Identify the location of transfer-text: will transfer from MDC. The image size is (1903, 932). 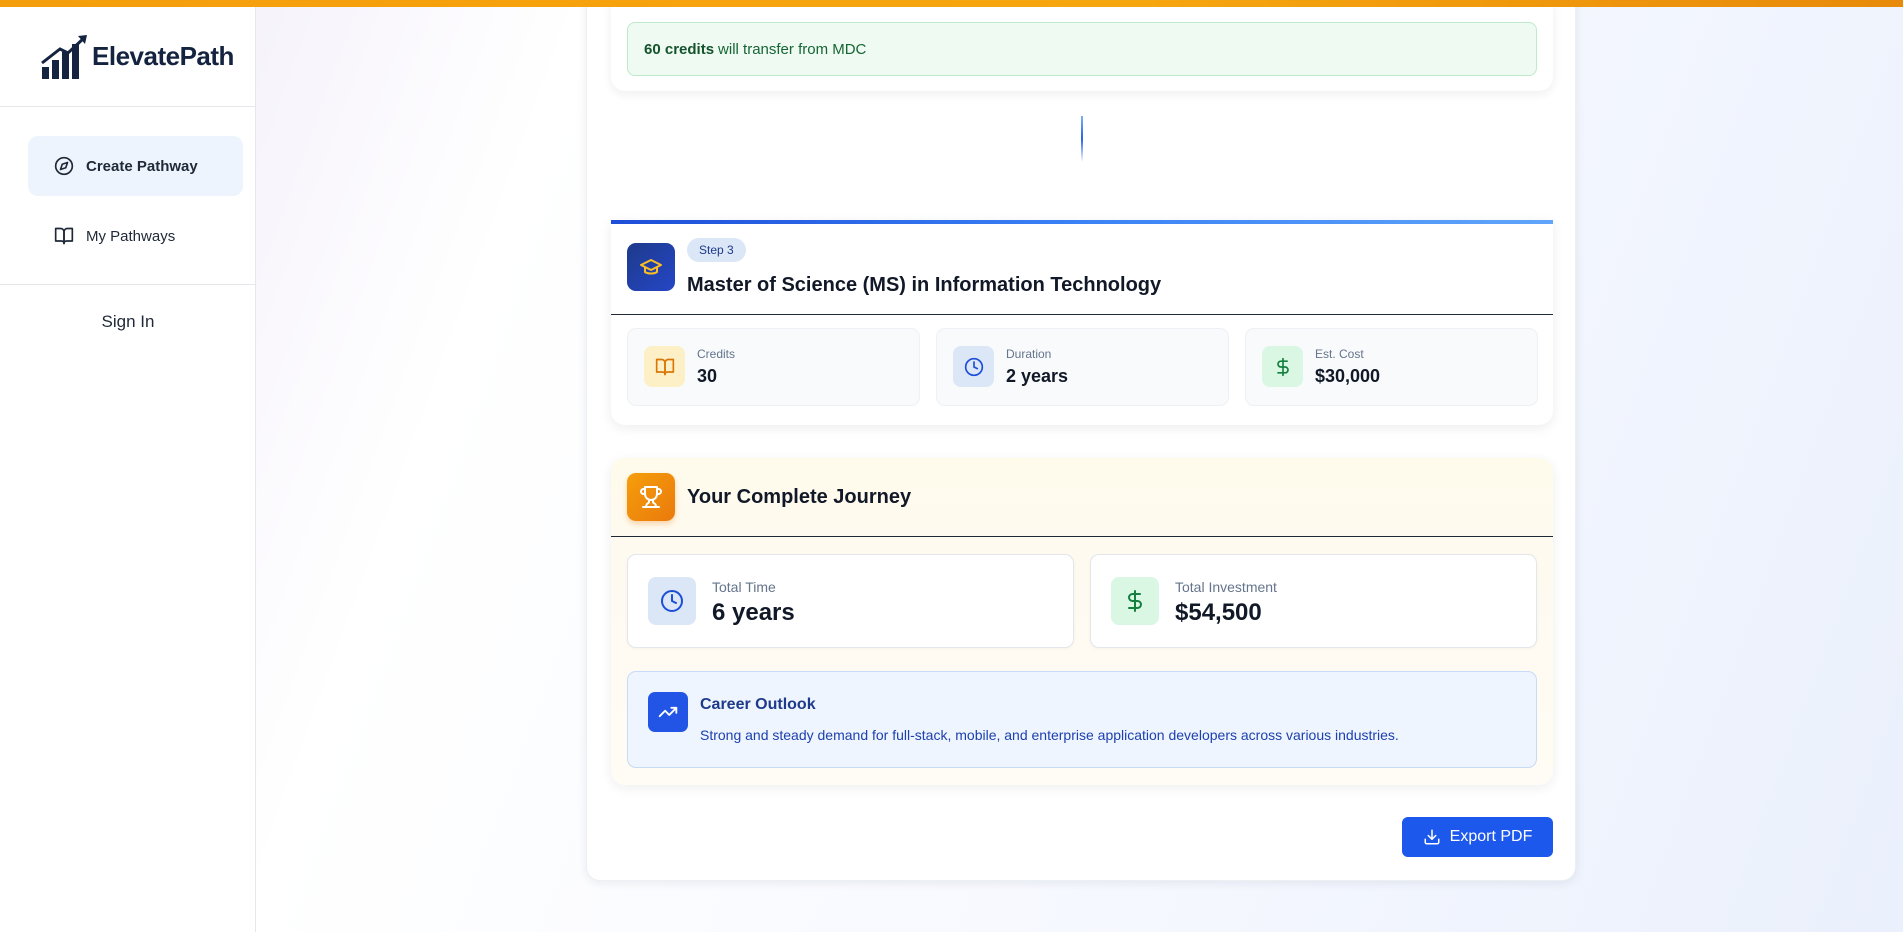
(792, 49).